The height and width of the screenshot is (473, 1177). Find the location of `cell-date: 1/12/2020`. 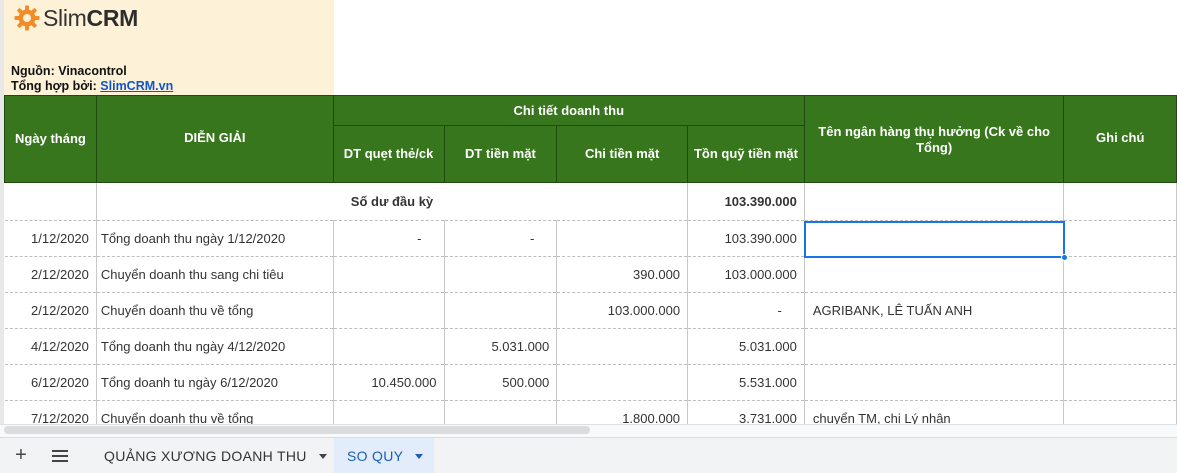

cell-date: 1/12/2020 is located at coordinates (50, 238).